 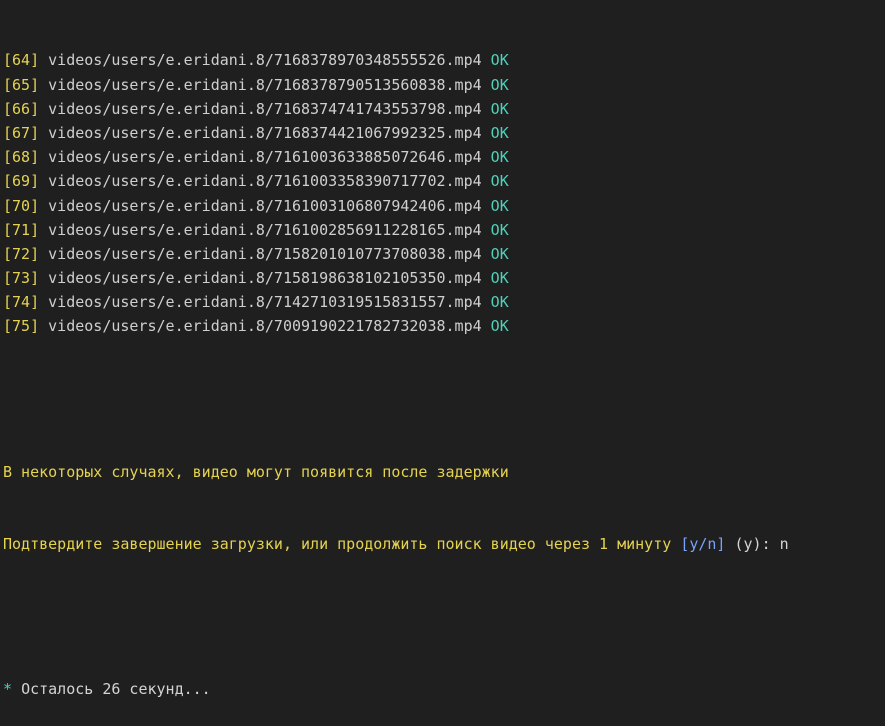 What do you see at coordinates (21, 181) in the screenshot?
I see `log-index: [69]` at bounding box center [21, 181].